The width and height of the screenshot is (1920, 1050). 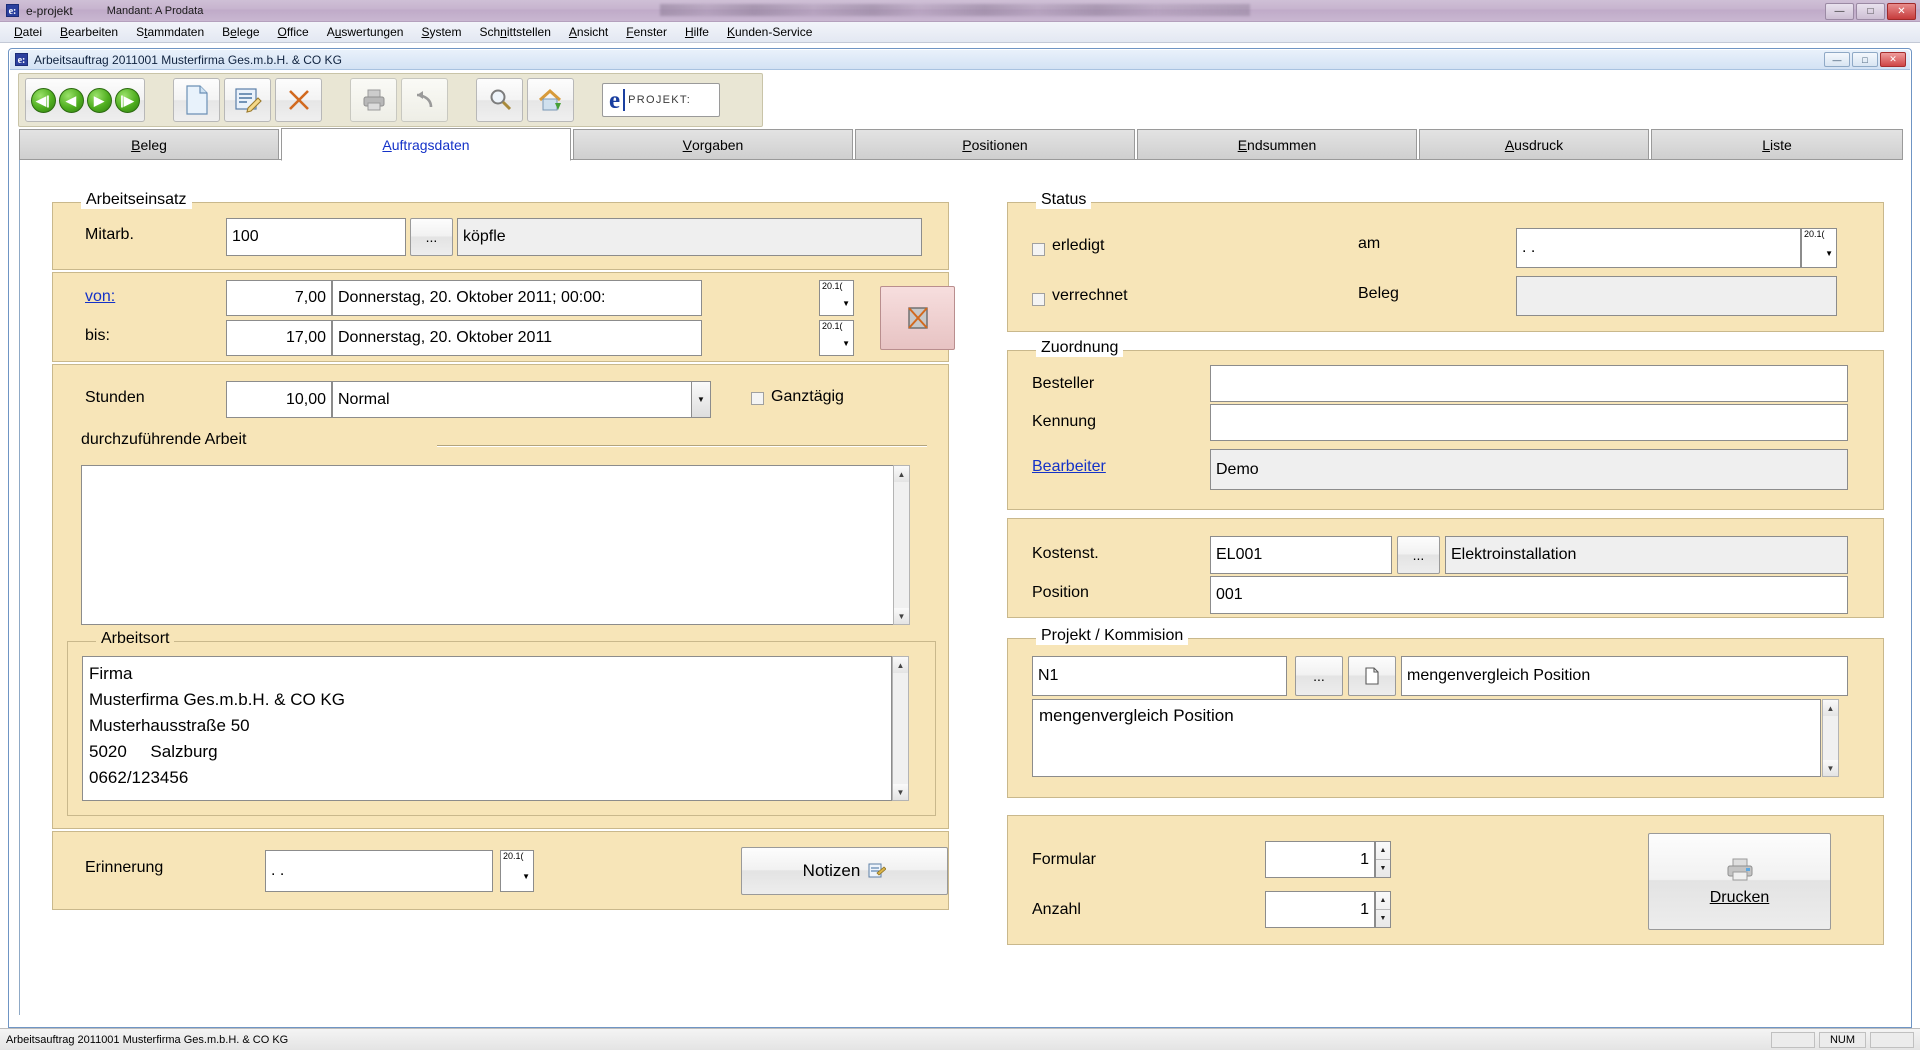 What do you see at coordinates (279, 298) in the screenshot?
I see `von-hours-input: 7,00` at bounding box center [279, 298].